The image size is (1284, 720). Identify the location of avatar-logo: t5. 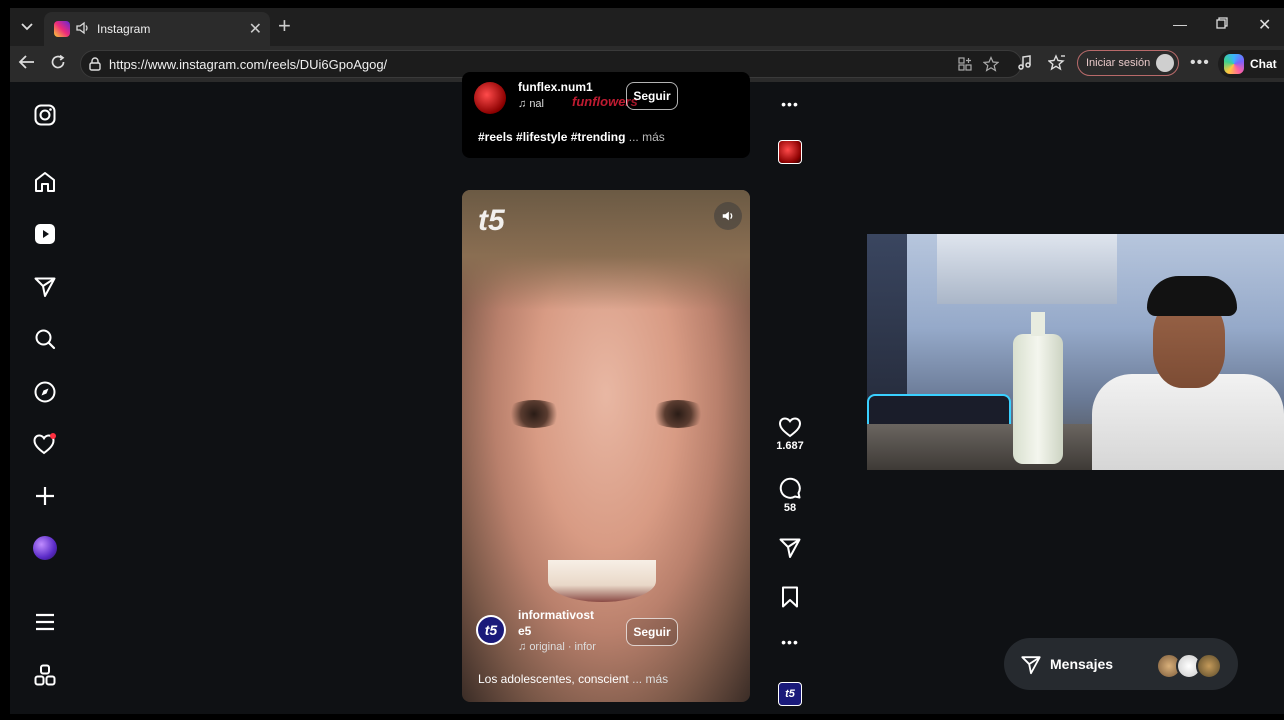
(491, 630).